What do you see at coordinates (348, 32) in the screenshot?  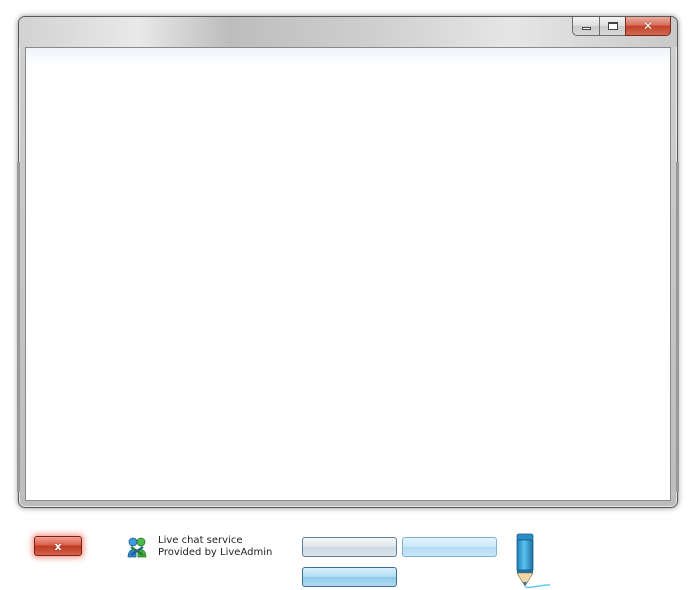 I see `title-bar: ✕` at bounding box center [348, 32].